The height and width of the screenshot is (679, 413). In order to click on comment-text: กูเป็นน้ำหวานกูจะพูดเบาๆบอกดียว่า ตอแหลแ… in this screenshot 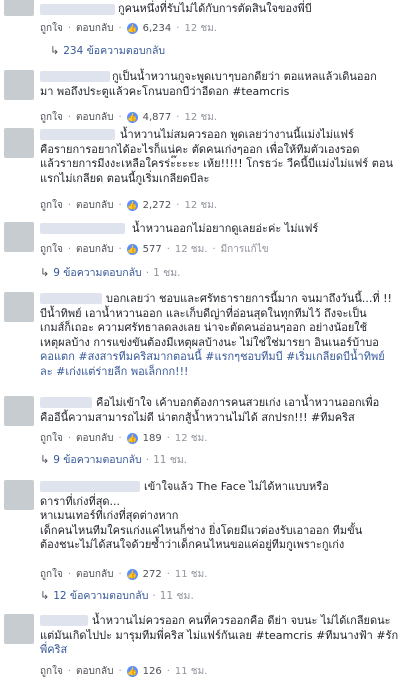, I will do `click(208, 84)`.